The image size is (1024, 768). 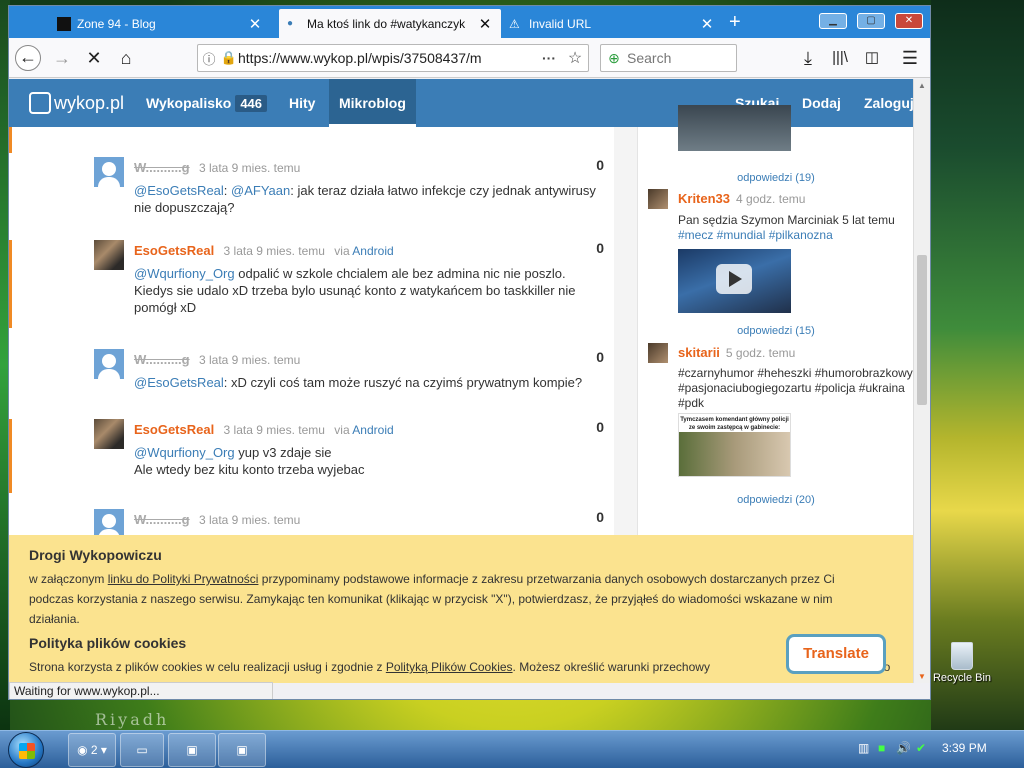 I want to click on search-bar: ⊕ Search, so click(x=668, y=58).